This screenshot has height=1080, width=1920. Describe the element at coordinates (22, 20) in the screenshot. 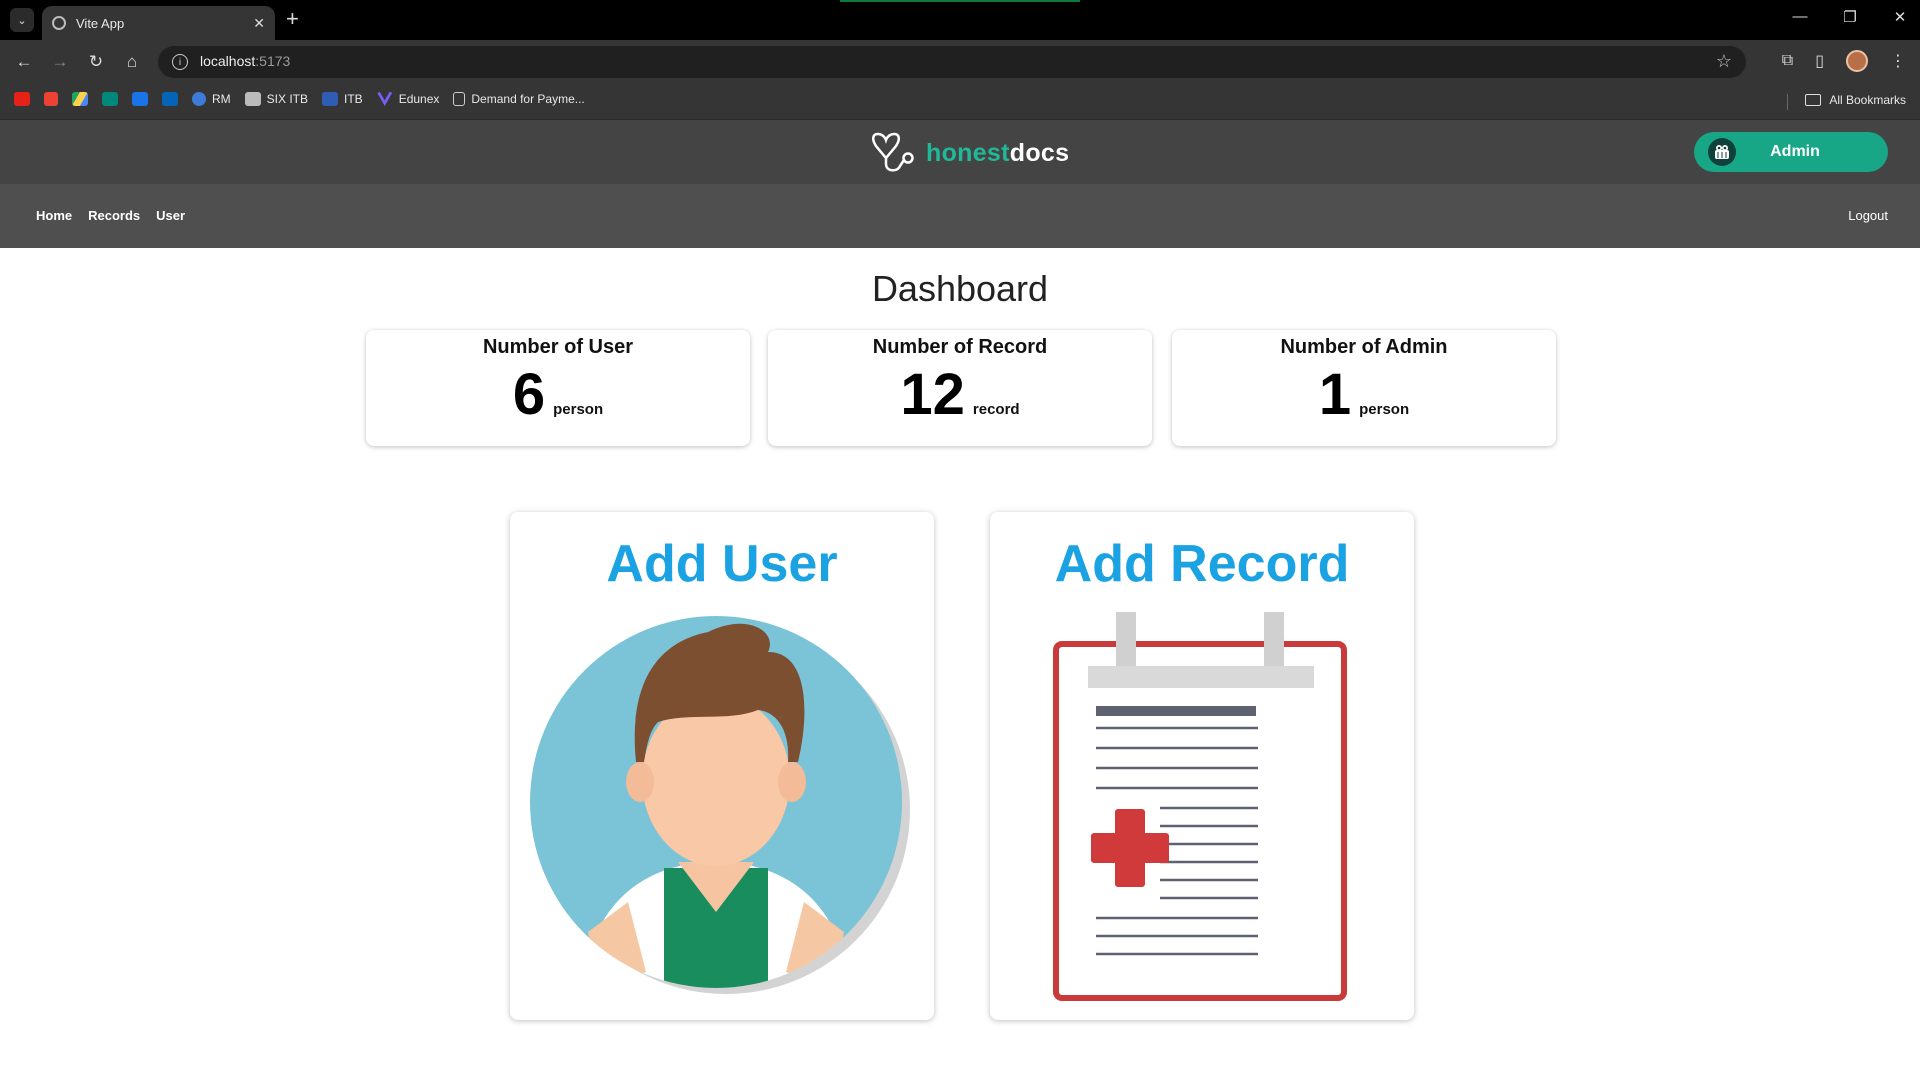

I see `tab-search-button: ⌄` at that location.